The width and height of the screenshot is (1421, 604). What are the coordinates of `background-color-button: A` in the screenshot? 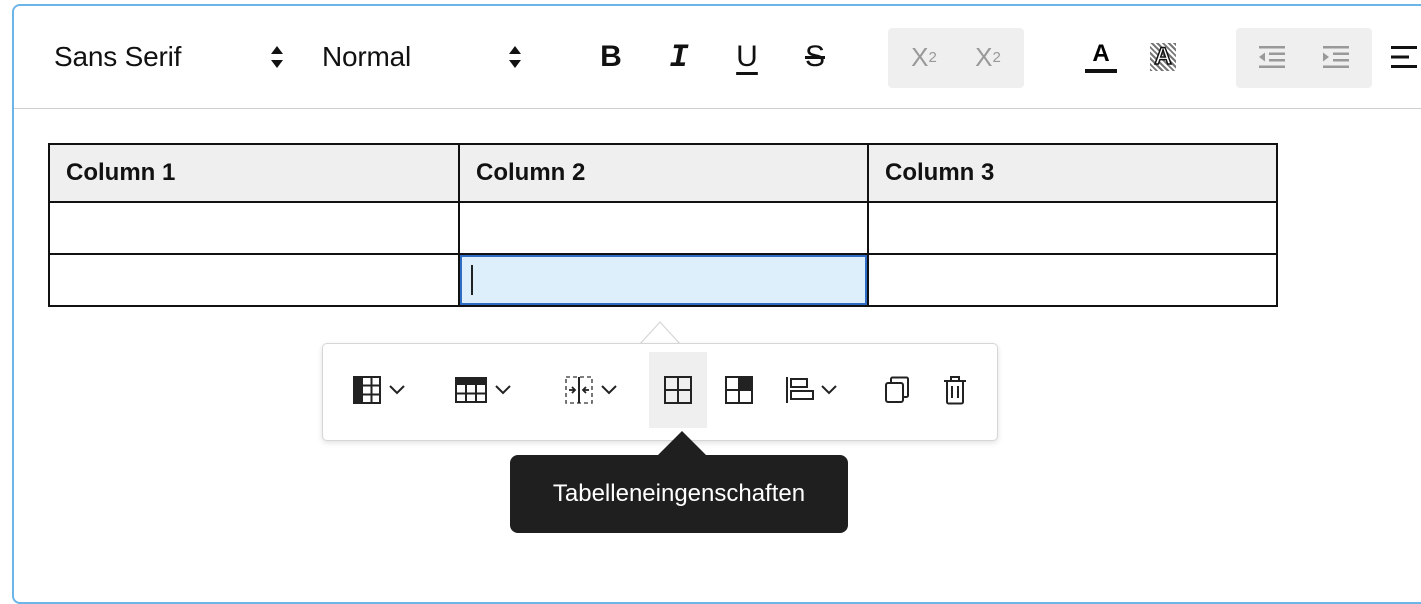 It's located at (1163, 57).